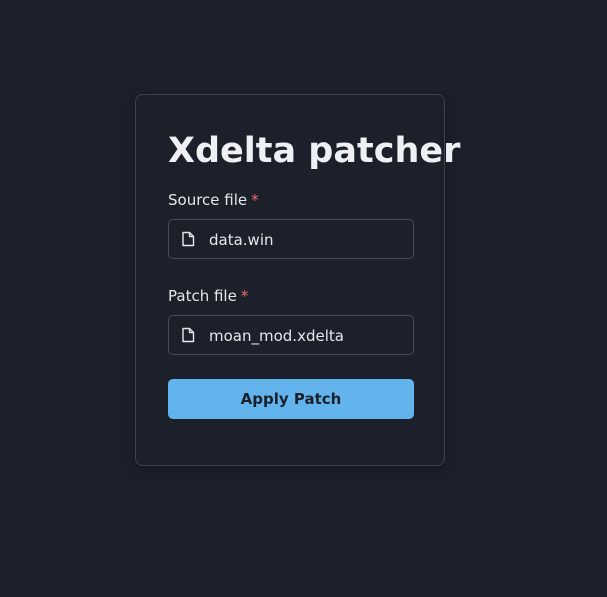 The width and height of the screenshot is (607, 597). I want to click on patch-file-input: moan_mod.xdelta, so click(291, 335).